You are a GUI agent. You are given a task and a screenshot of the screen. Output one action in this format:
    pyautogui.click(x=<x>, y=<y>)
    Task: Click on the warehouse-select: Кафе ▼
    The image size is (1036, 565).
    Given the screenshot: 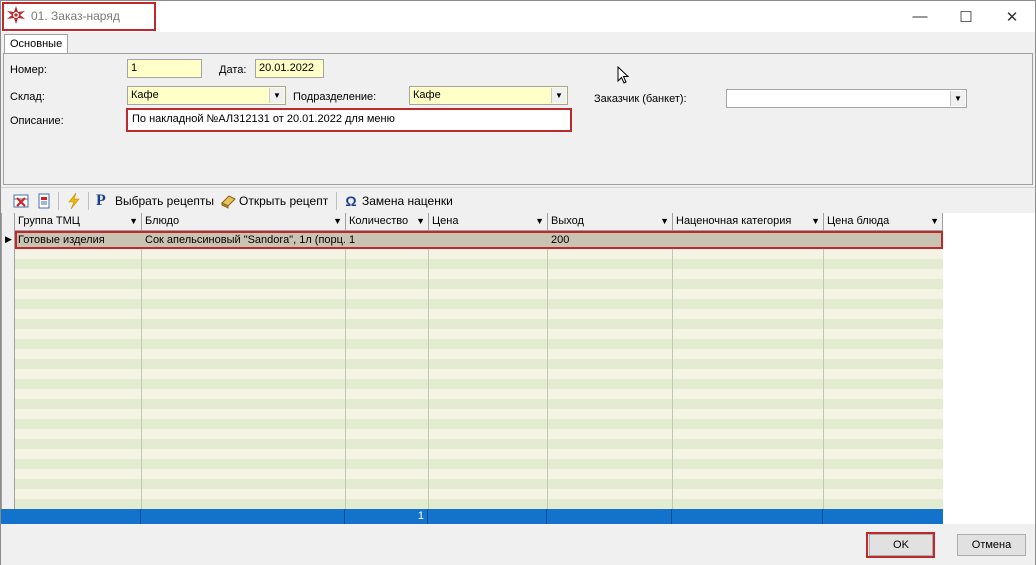 What is the action you would take?
    pyautogui.click(x=206, y=95)
    